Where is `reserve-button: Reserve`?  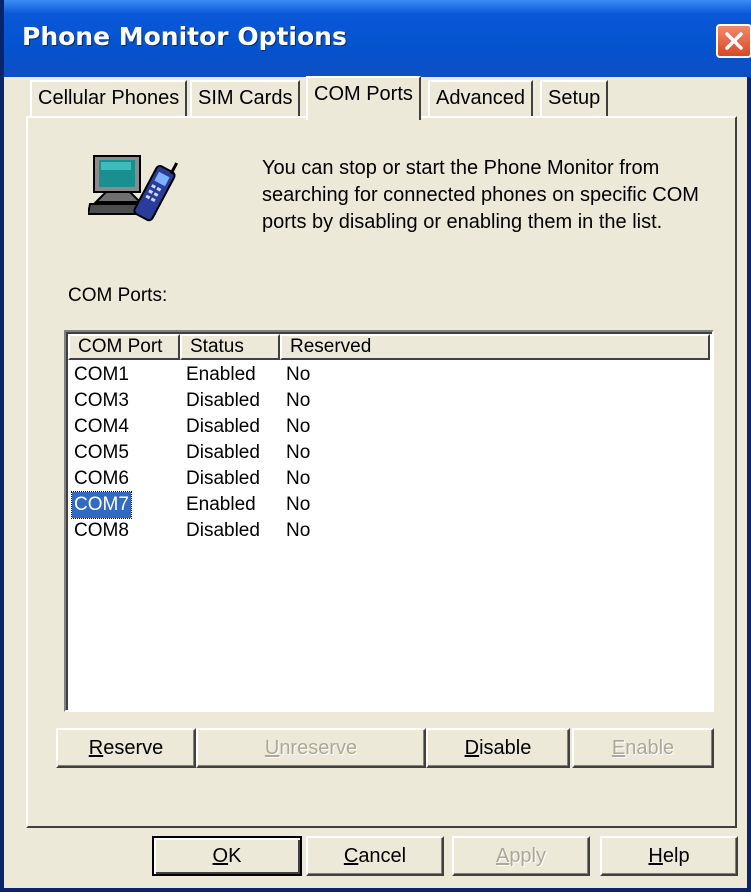 reserve-button: Reserve is located at coordinates (126, 748).